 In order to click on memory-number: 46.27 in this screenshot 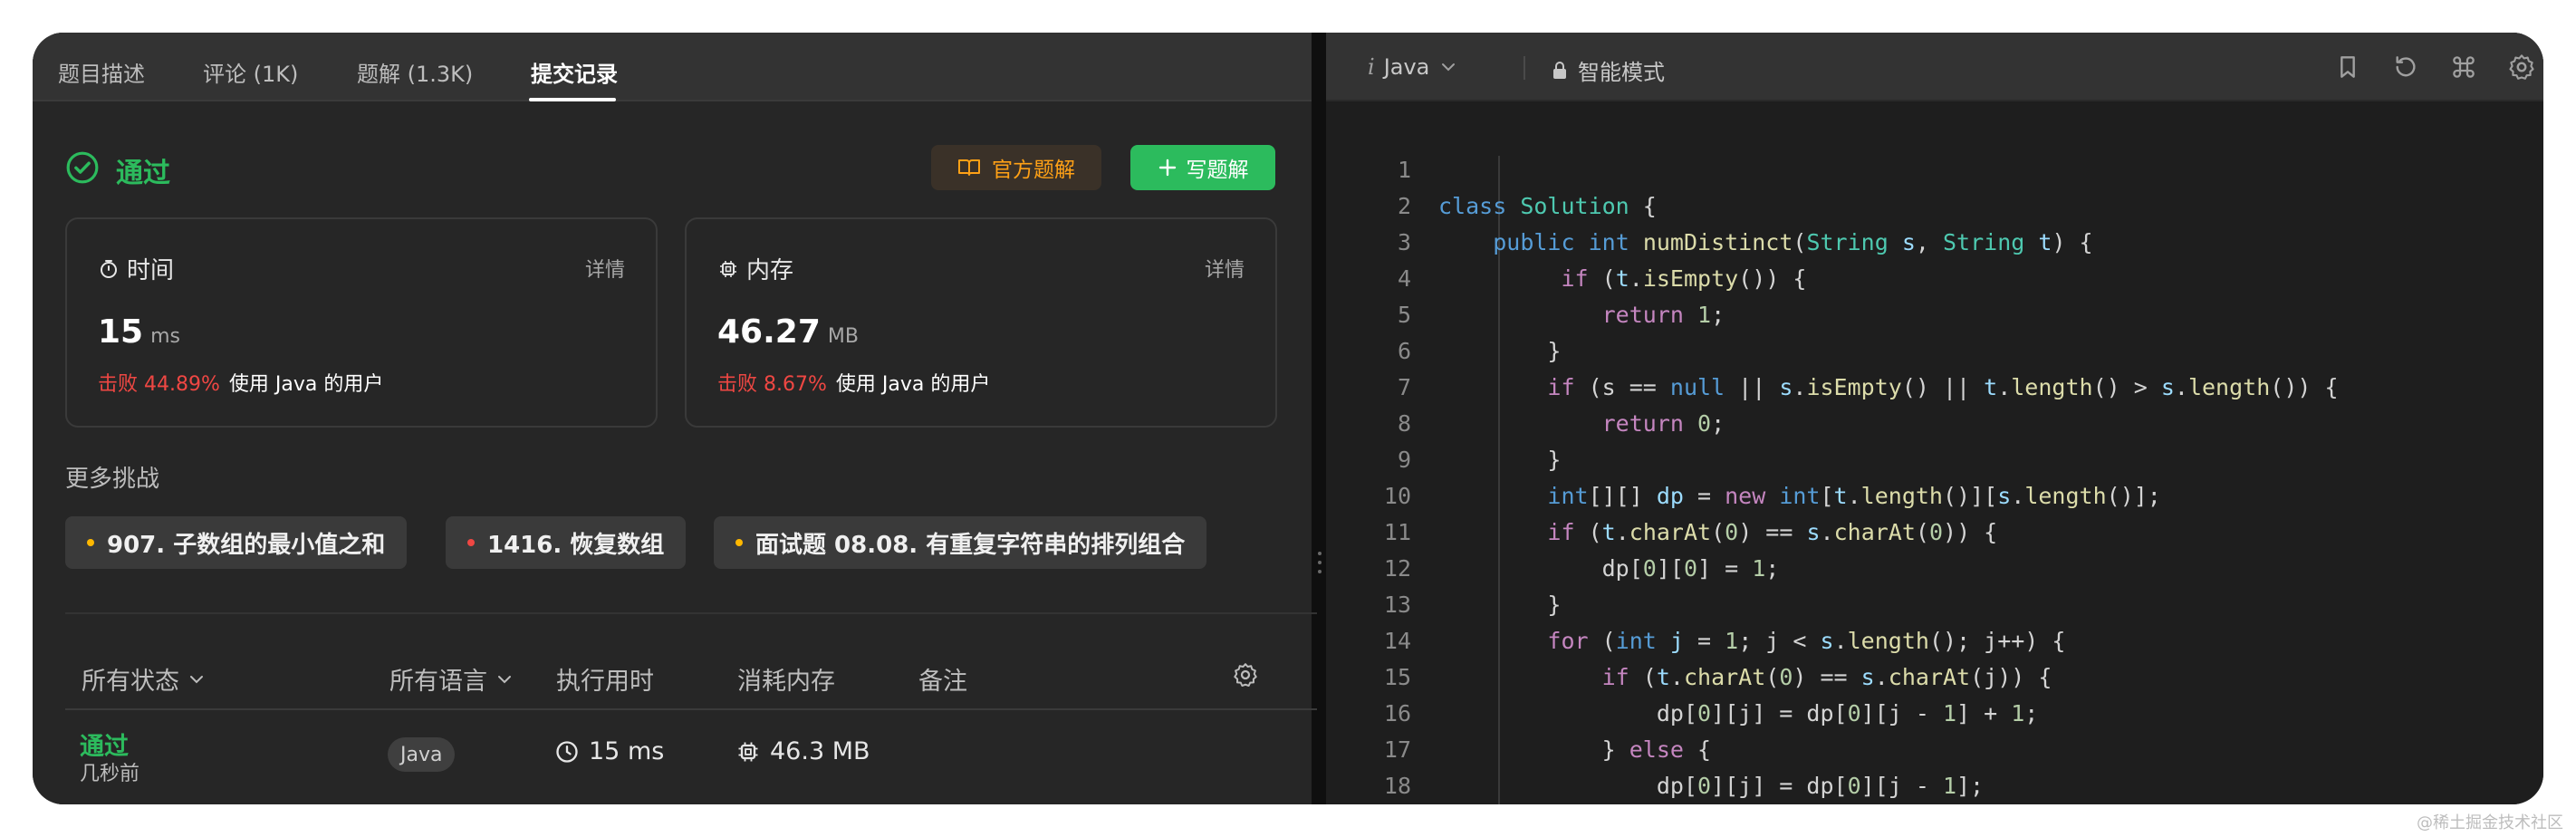, I will do `click(769, 332)`.